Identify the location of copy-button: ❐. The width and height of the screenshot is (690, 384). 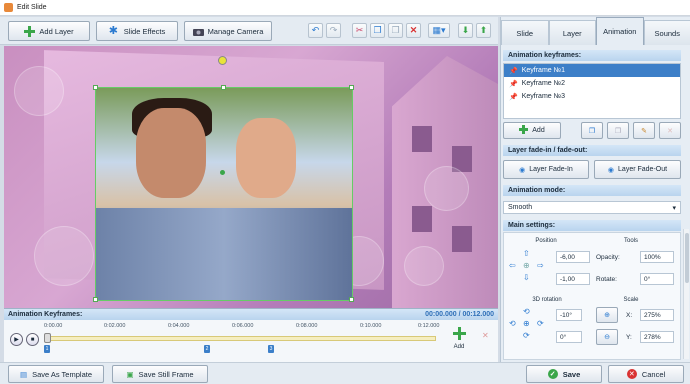
(377, 30).